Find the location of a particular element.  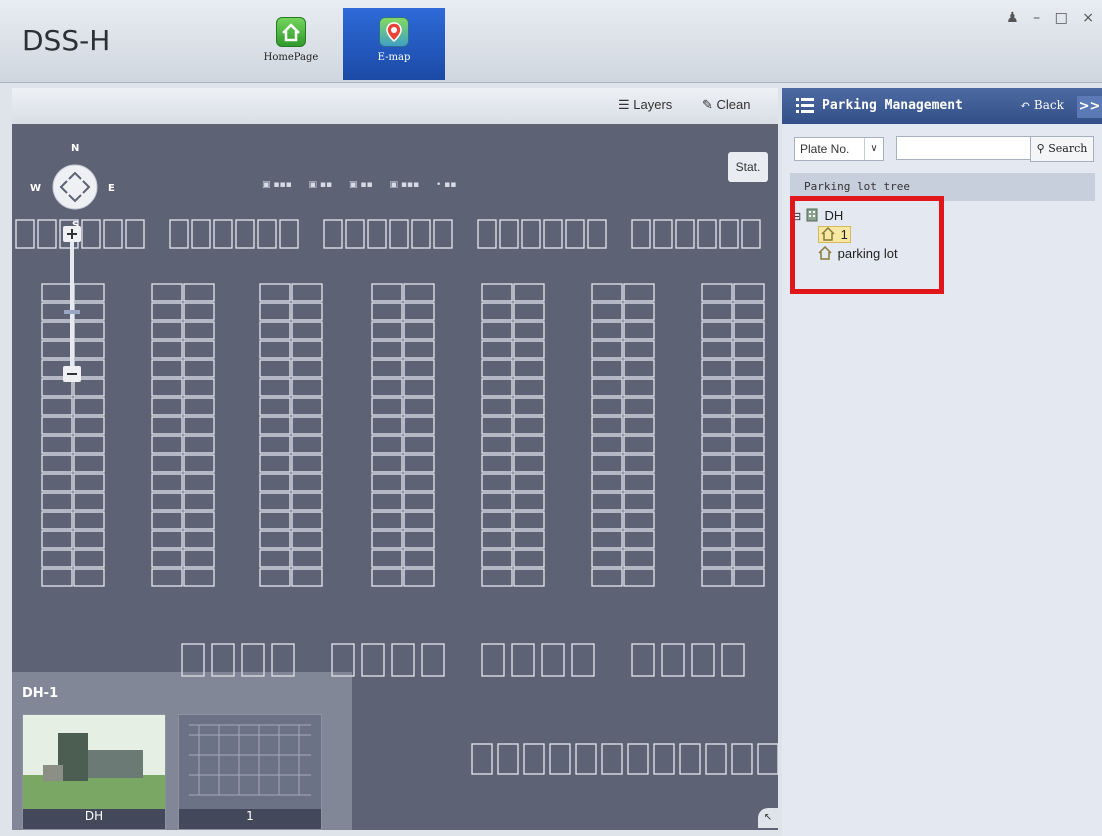

building-photo-icon is located at coordinates (94, 762).